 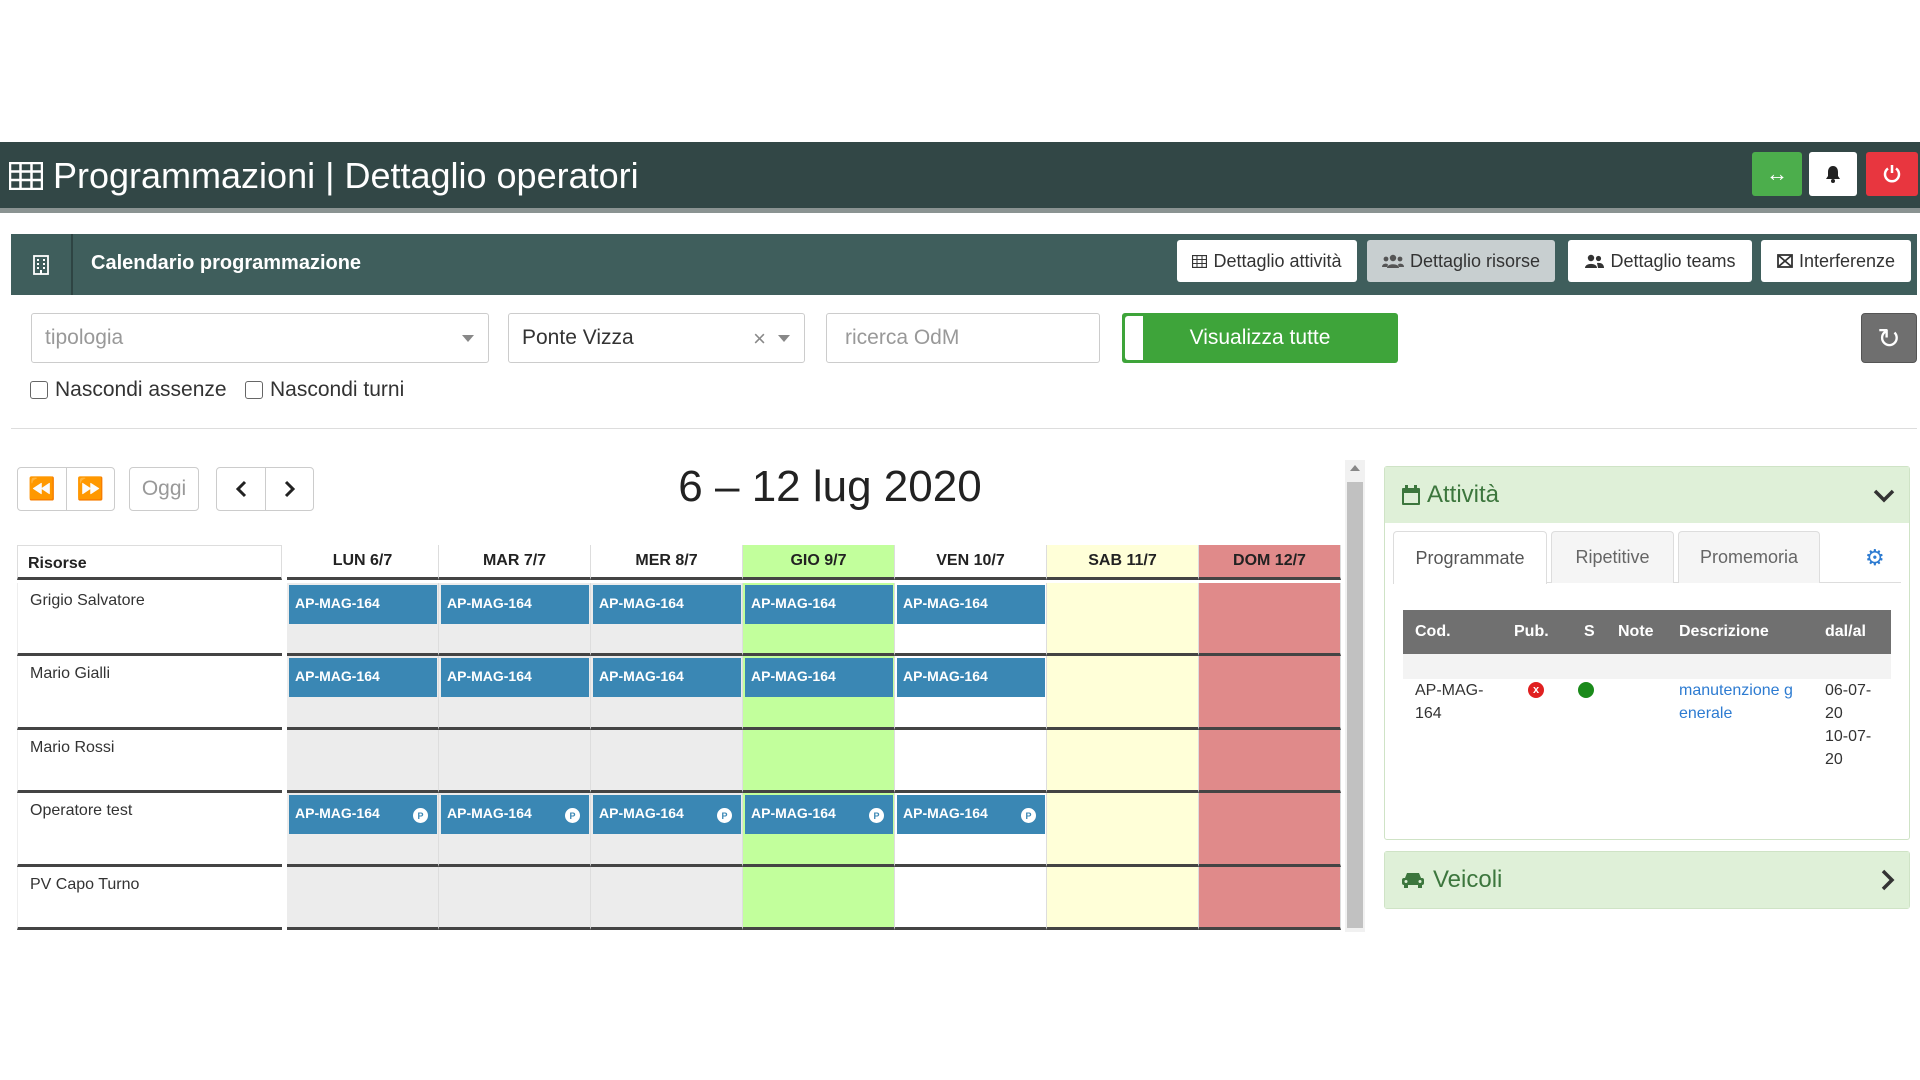 What do you see at coordinates (963, 338) in the screenshot?
I see `search-odm-input` at bounding box center [963, 338].